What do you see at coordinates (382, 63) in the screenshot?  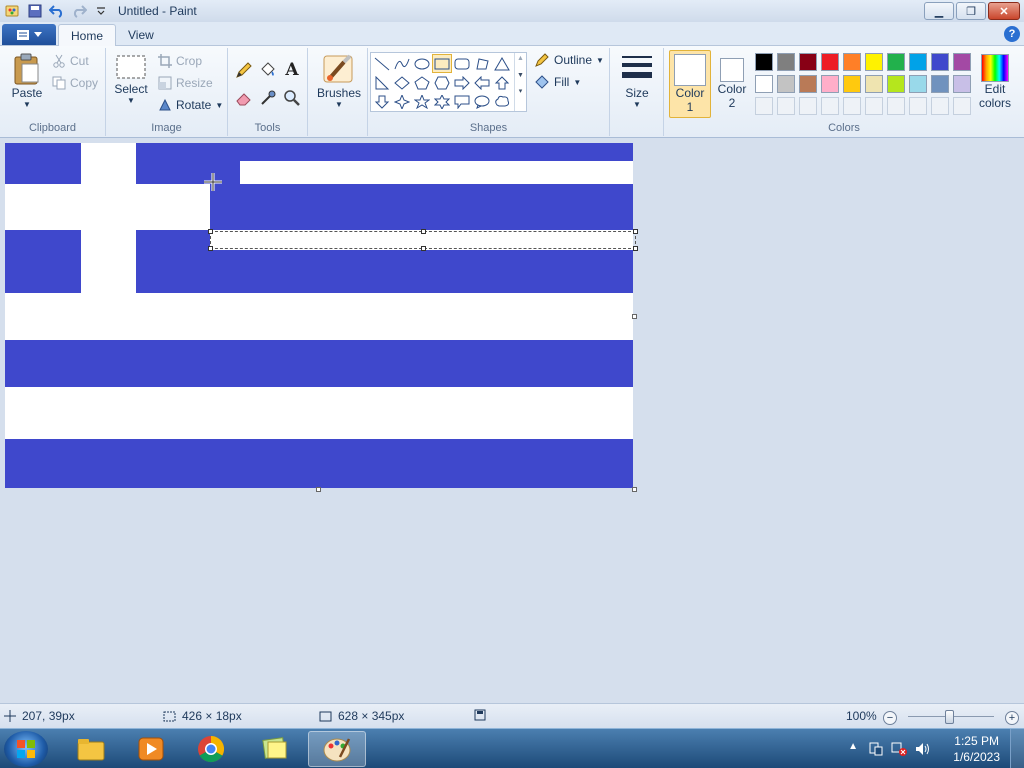 I see `line-shape-icon` at bounding box center [382, 63].